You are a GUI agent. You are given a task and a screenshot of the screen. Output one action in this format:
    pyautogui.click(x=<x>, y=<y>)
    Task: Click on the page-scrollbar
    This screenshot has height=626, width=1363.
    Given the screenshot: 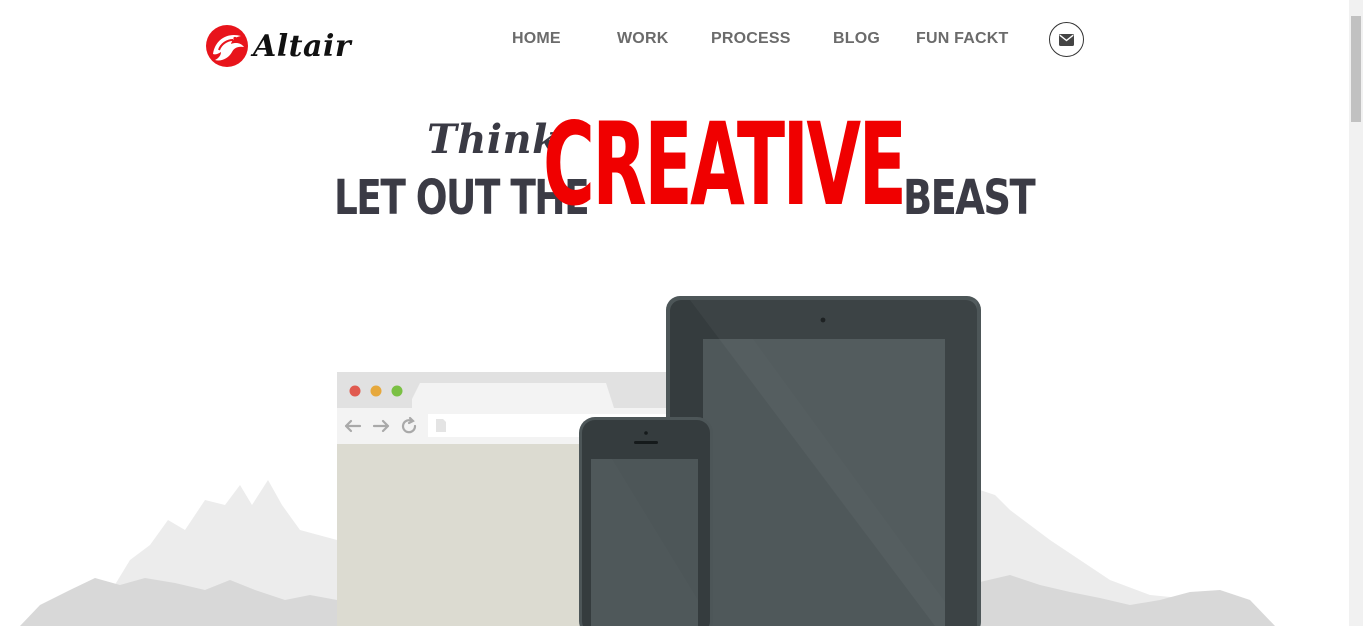 What is the action you would take?
    pyautogui.click(x=1356, y=313)
    